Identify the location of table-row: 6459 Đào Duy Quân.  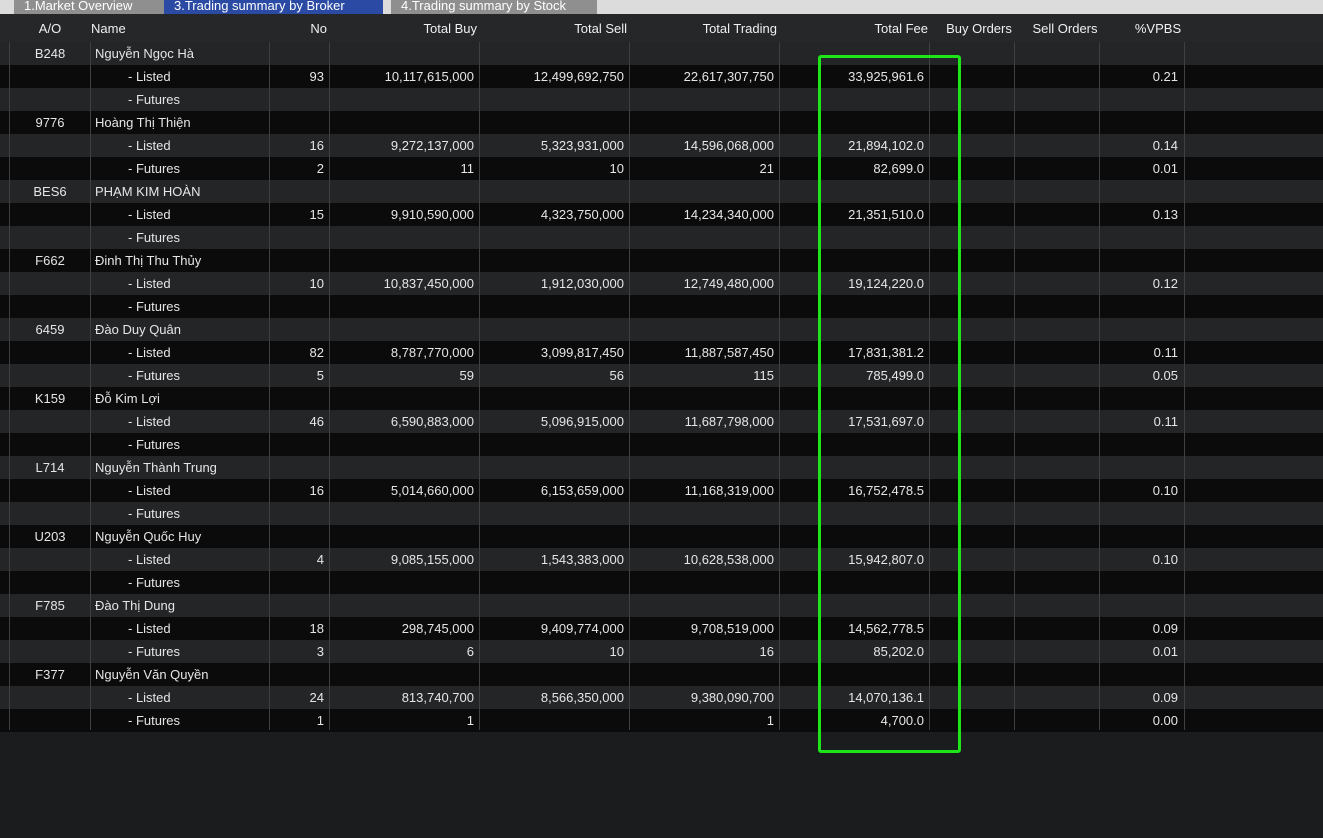
(661, 329).